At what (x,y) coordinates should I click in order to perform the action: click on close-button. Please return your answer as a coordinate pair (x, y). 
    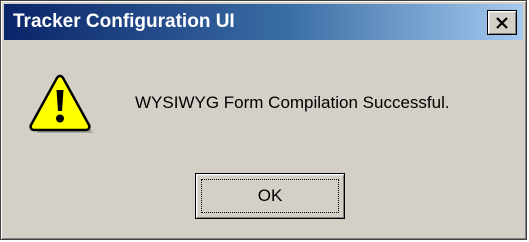
    Looking at the image, I should click on (502, 22).